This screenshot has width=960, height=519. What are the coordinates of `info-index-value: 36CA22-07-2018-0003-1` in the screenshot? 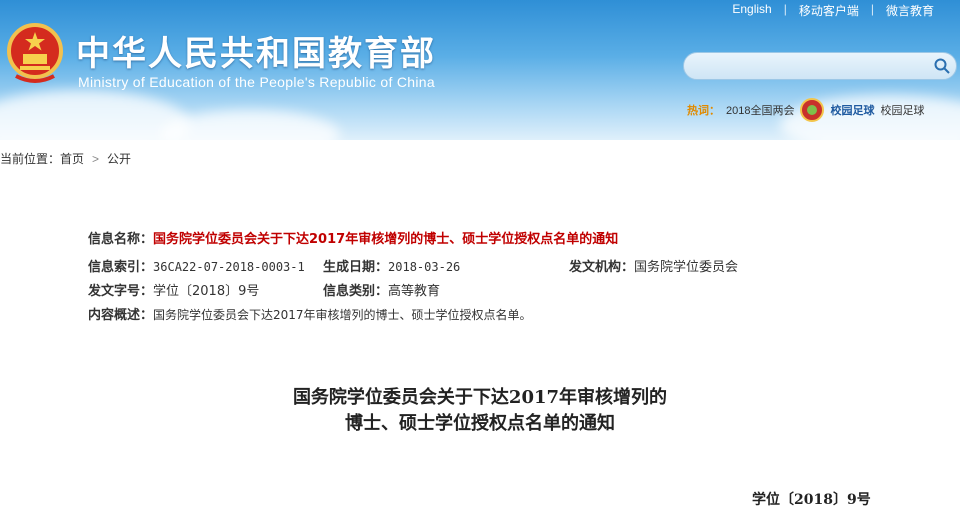 It's located at (229, 267).